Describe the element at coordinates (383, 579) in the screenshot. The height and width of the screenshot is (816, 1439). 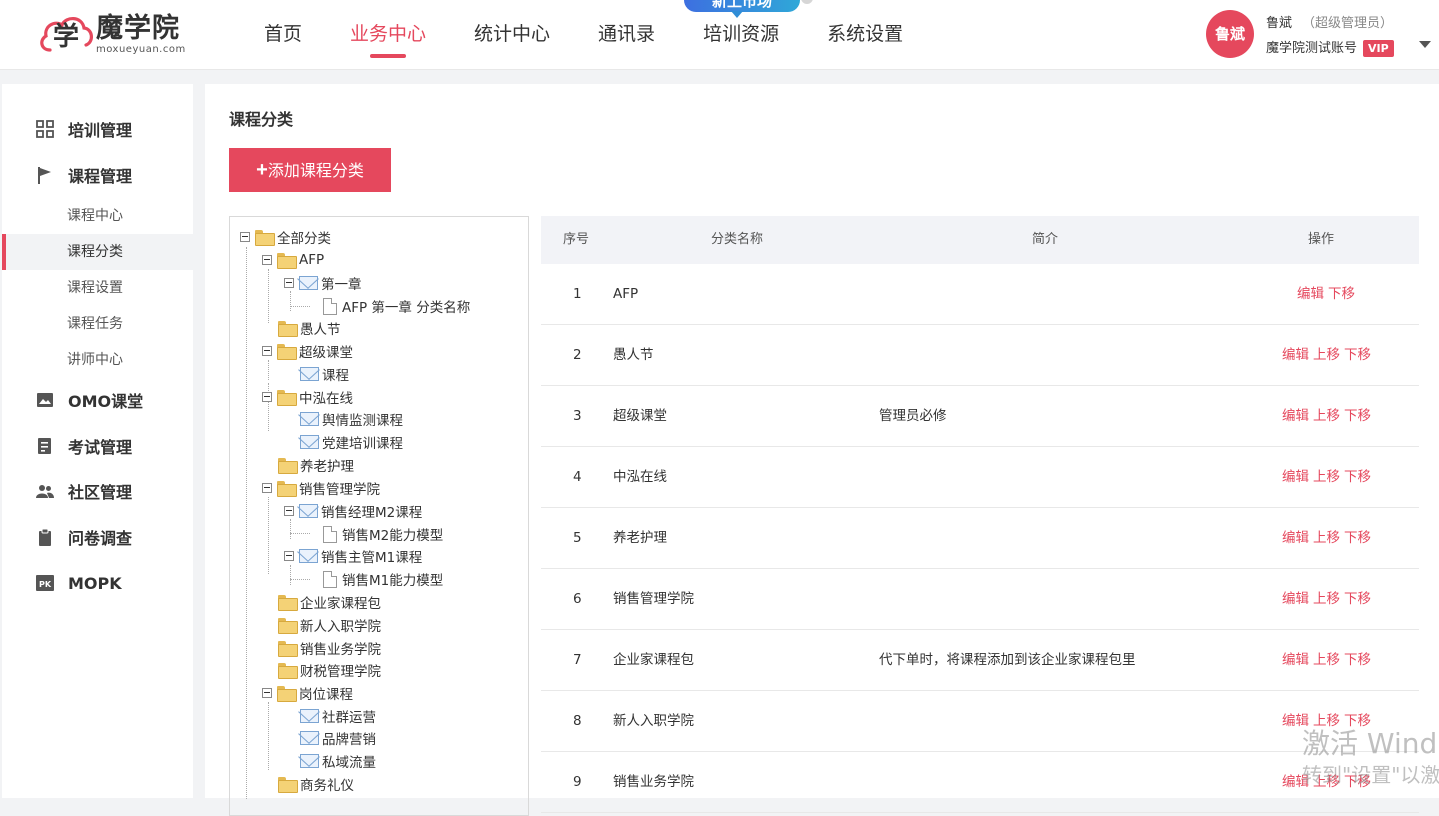
I see `tree-node: 销售M1能力模型` at that location.